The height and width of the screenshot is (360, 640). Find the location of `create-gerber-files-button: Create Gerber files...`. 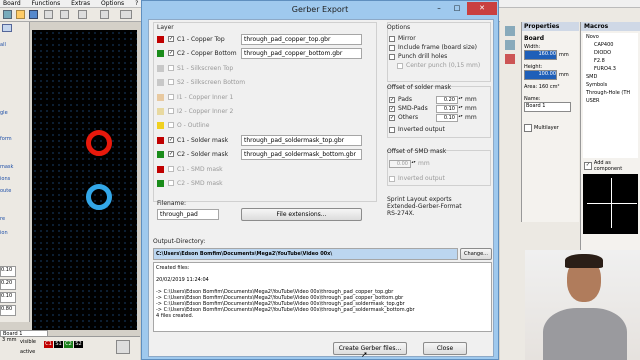

create-gerber-files-button: Create Gerber files... is located at coordinates (370, 348).